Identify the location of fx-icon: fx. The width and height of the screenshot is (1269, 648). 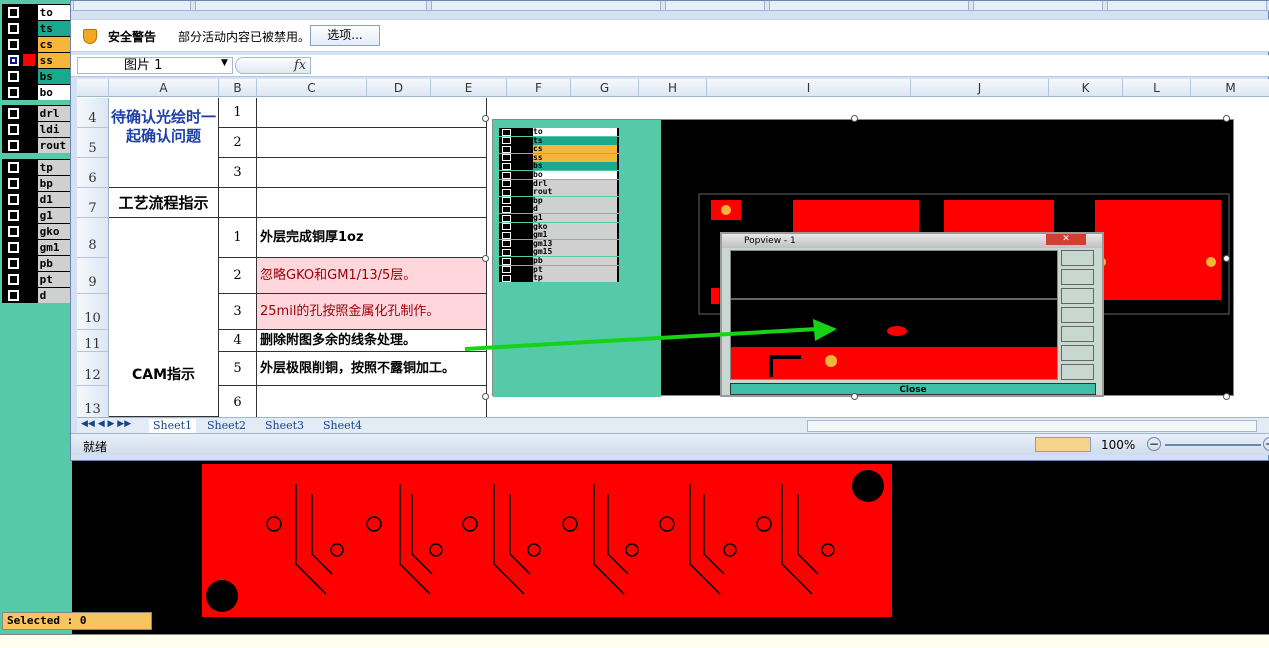
(300, 65).